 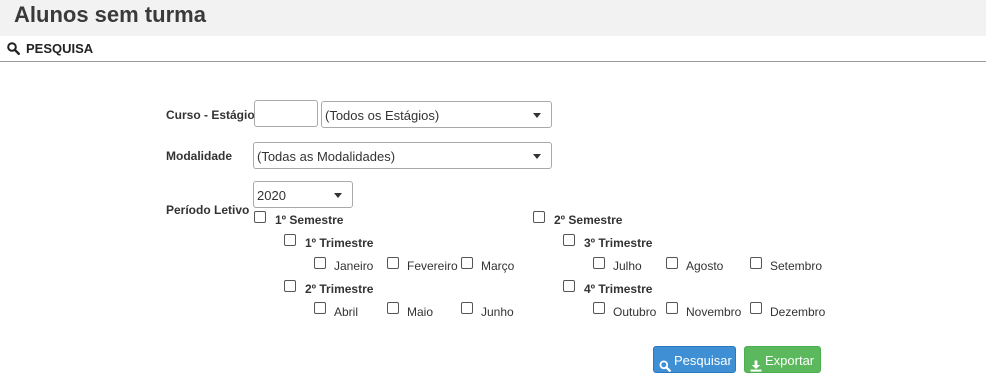 What do you see at coordinates (493, 49) in the screenshot?
I see `panel-heading: PESQUISA` at bounding box center [493, 49].